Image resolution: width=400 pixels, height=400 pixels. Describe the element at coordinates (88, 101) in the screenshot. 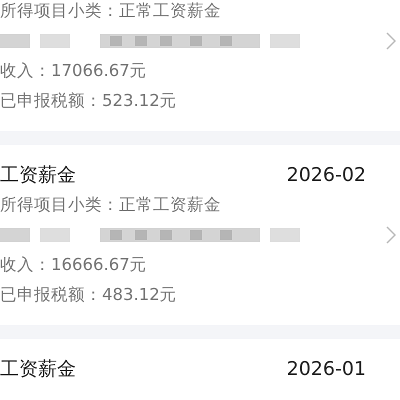

I see `tax-amount-text: 已申报税额：523.12元` at that location.